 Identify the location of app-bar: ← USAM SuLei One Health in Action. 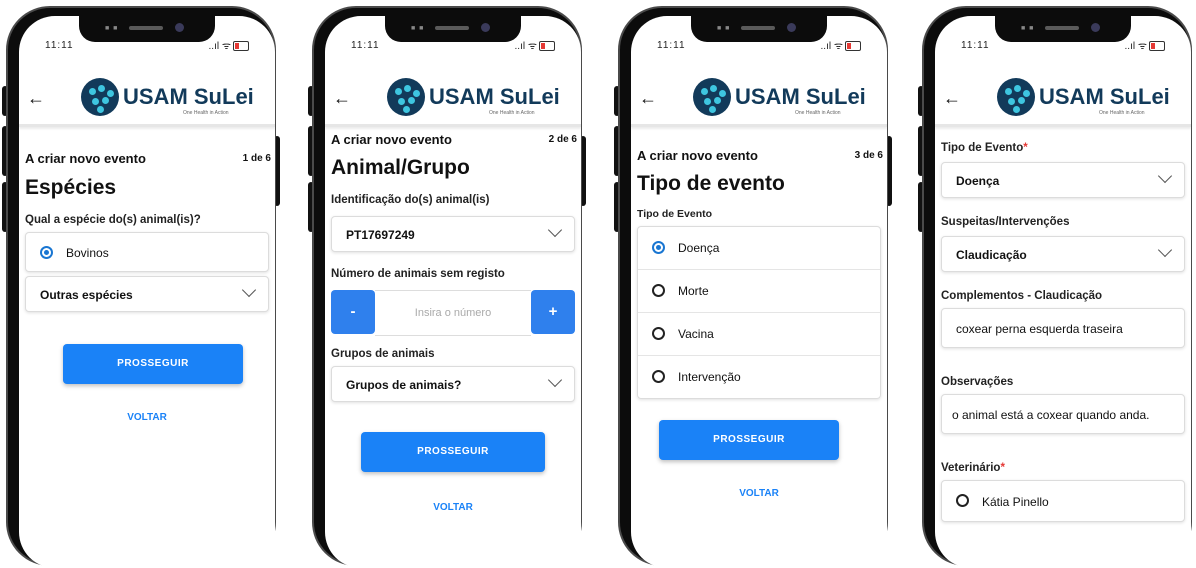
(453, 100).